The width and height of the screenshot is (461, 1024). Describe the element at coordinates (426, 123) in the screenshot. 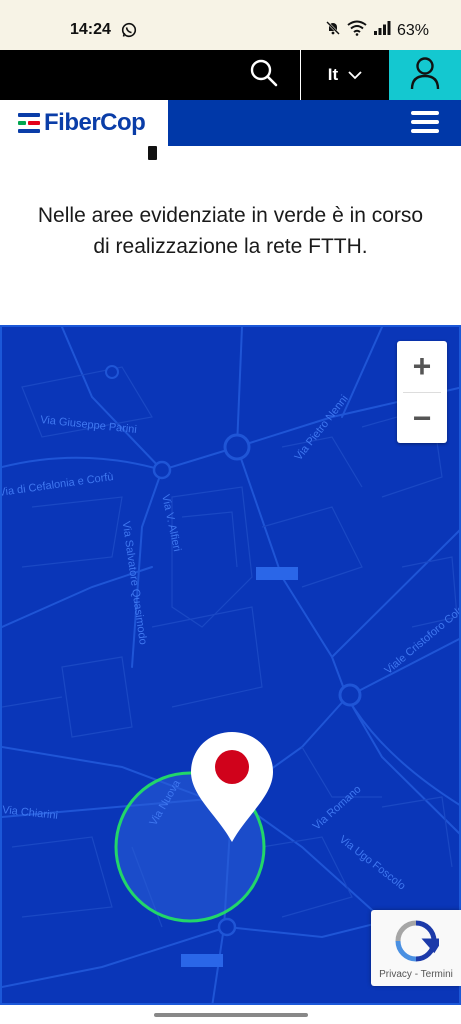

I see `hamburger-menu-button` at that location.